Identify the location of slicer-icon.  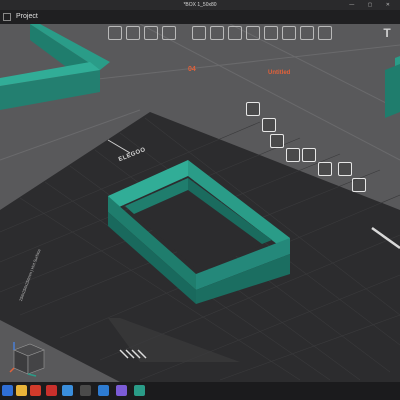
(139, 390).